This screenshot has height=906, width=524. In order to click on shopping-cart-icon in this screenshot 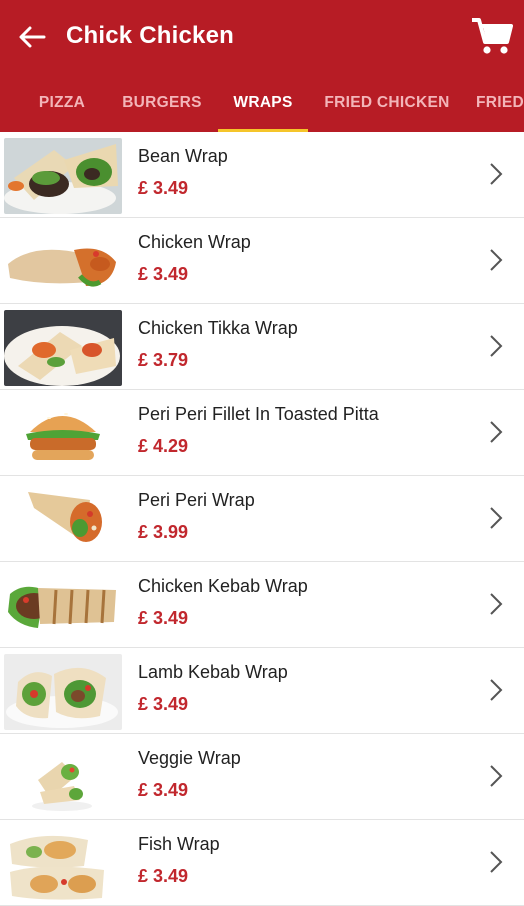, I will do `click(492, 36)`.